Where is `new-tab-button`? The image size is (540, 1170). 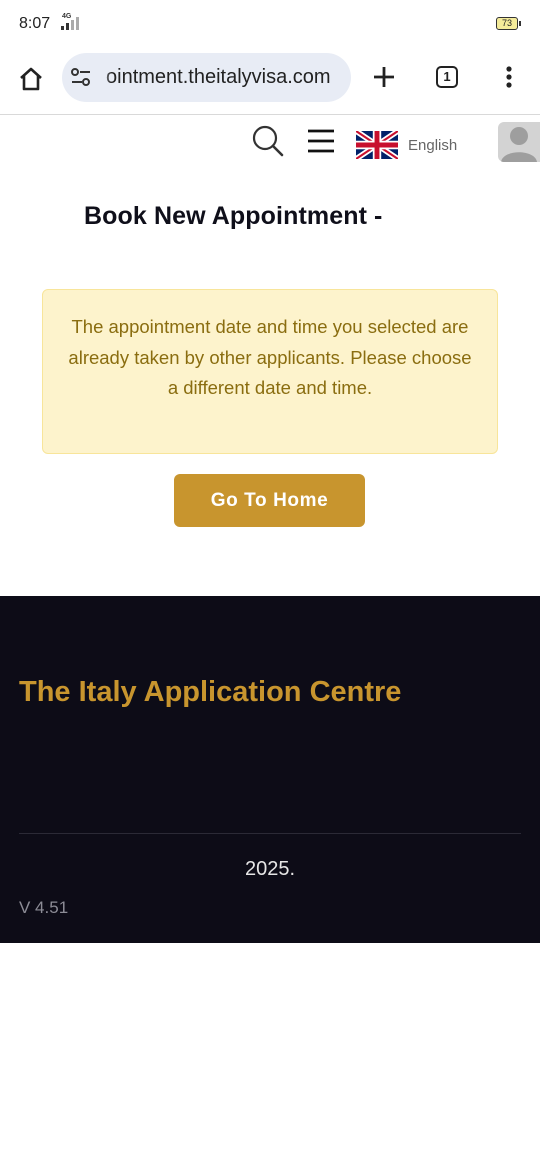
new-tab-button is located at coordinates (384, 77).